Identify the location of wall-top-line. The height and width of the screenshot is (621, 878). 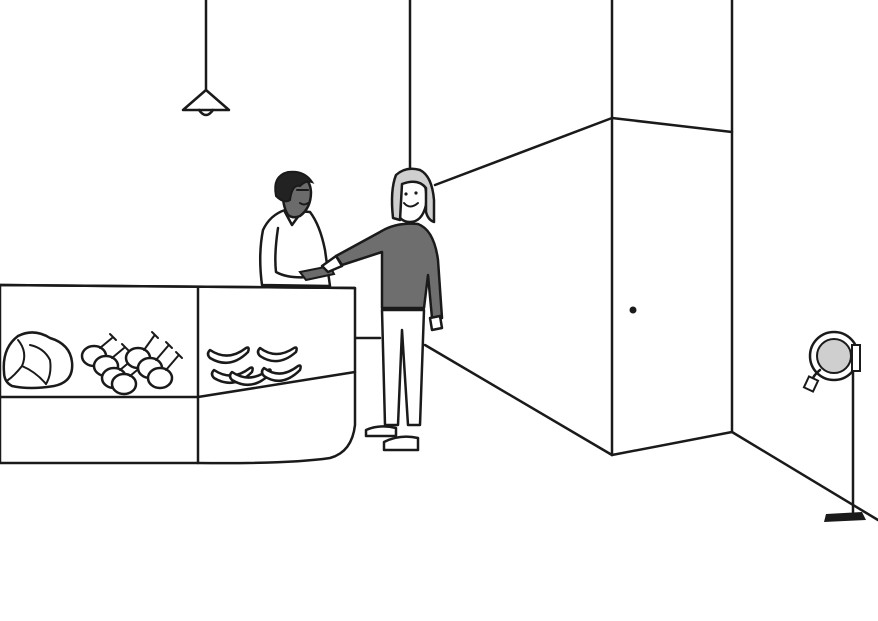
(523, 151).